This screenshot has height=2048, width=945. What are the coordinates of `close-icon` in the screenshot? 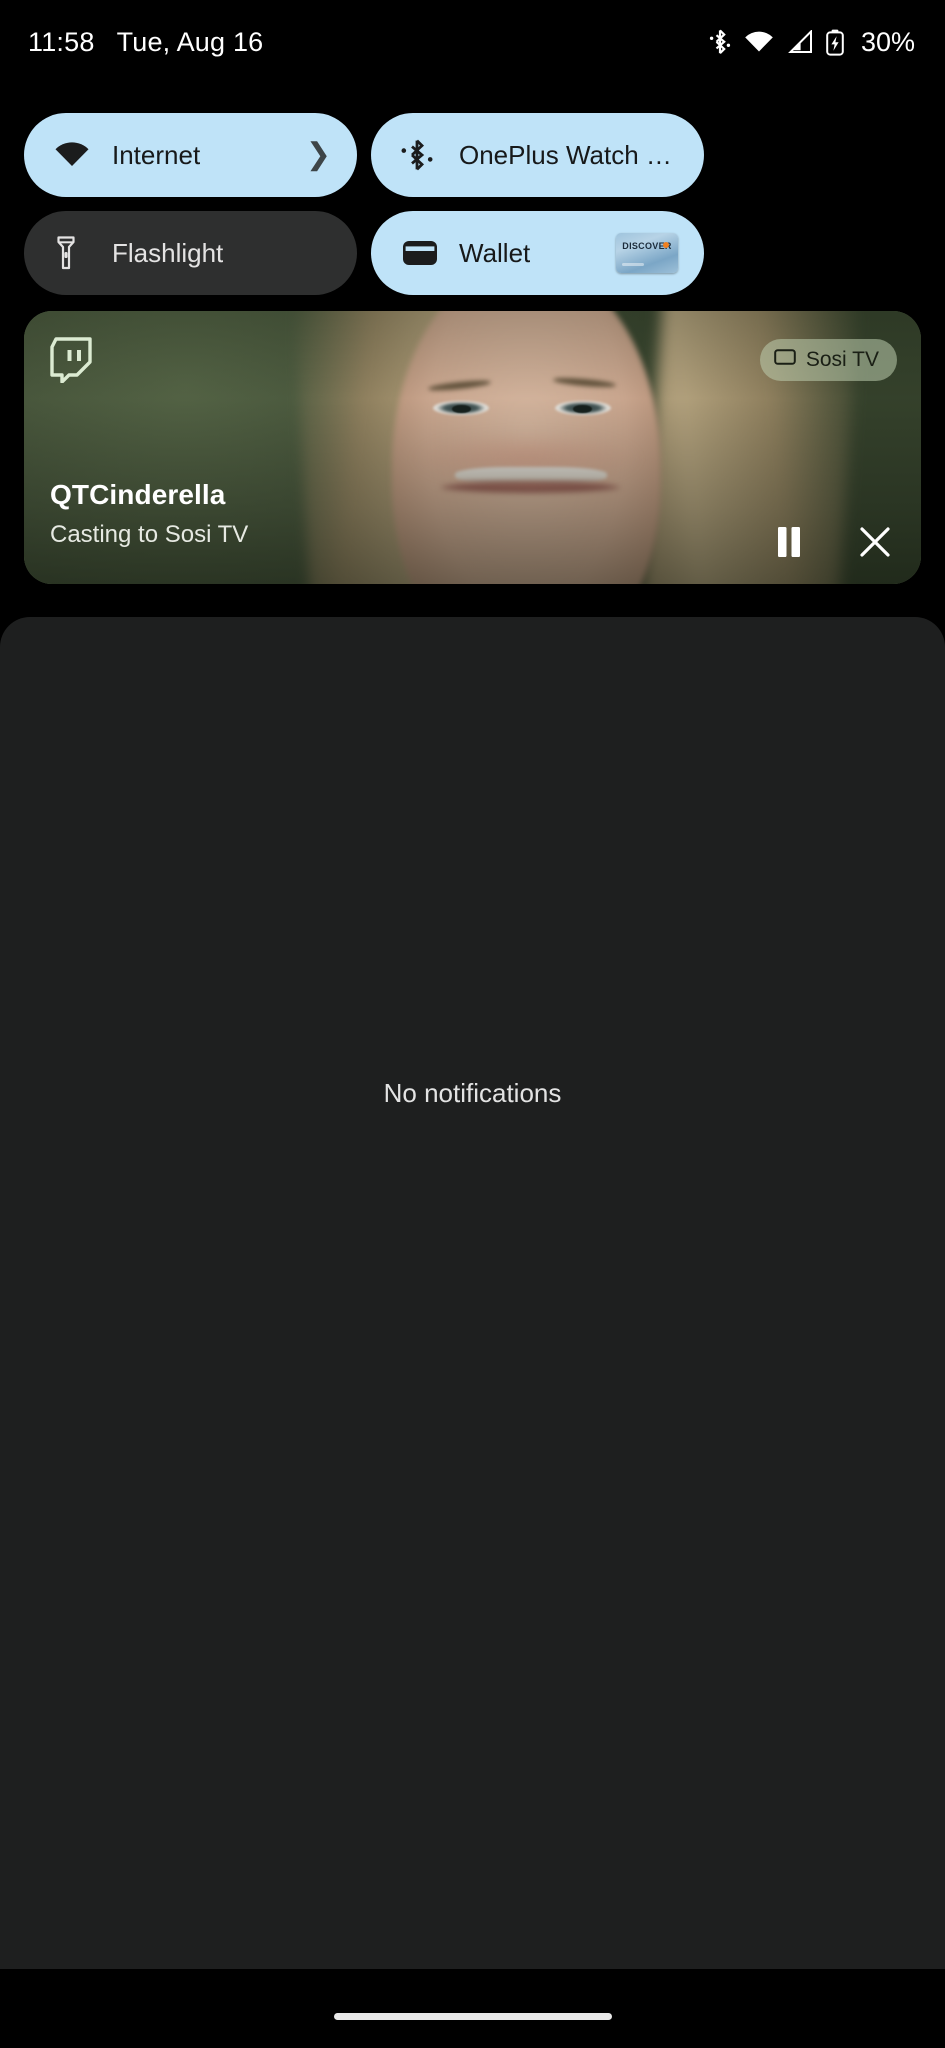 It's located at (875, 542).